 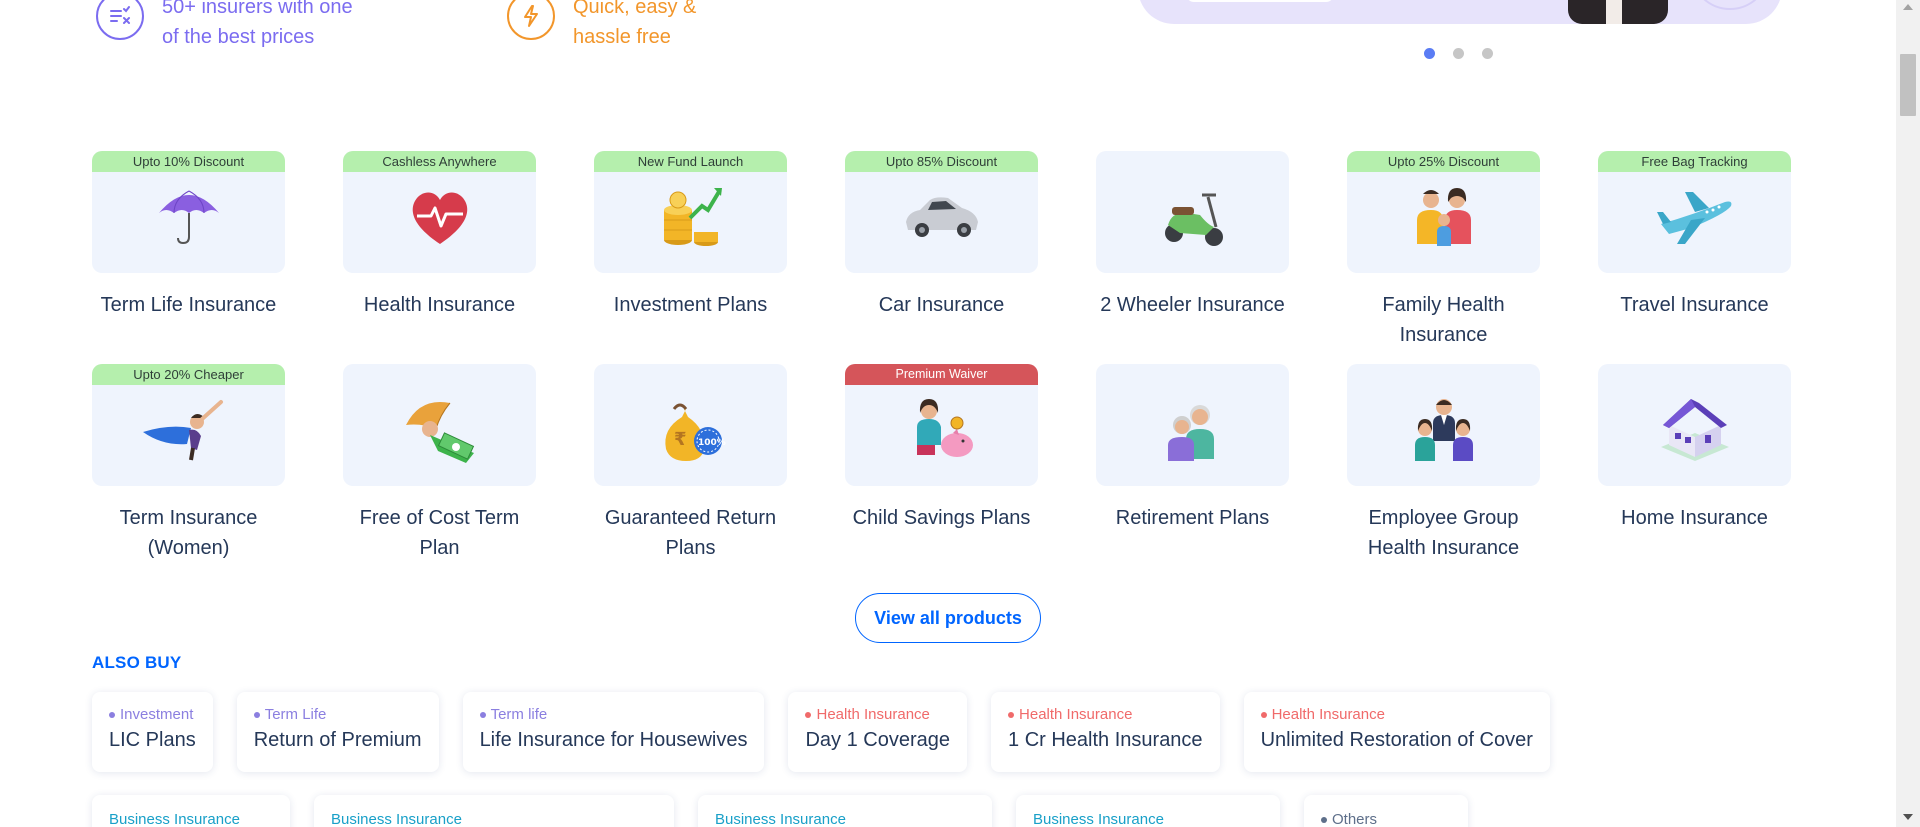 What do you see at coordinates (494, 811) in the screenshot?
I see `also-buy-chip-business-2: Business Insurance` at bounding box center [494, 811].